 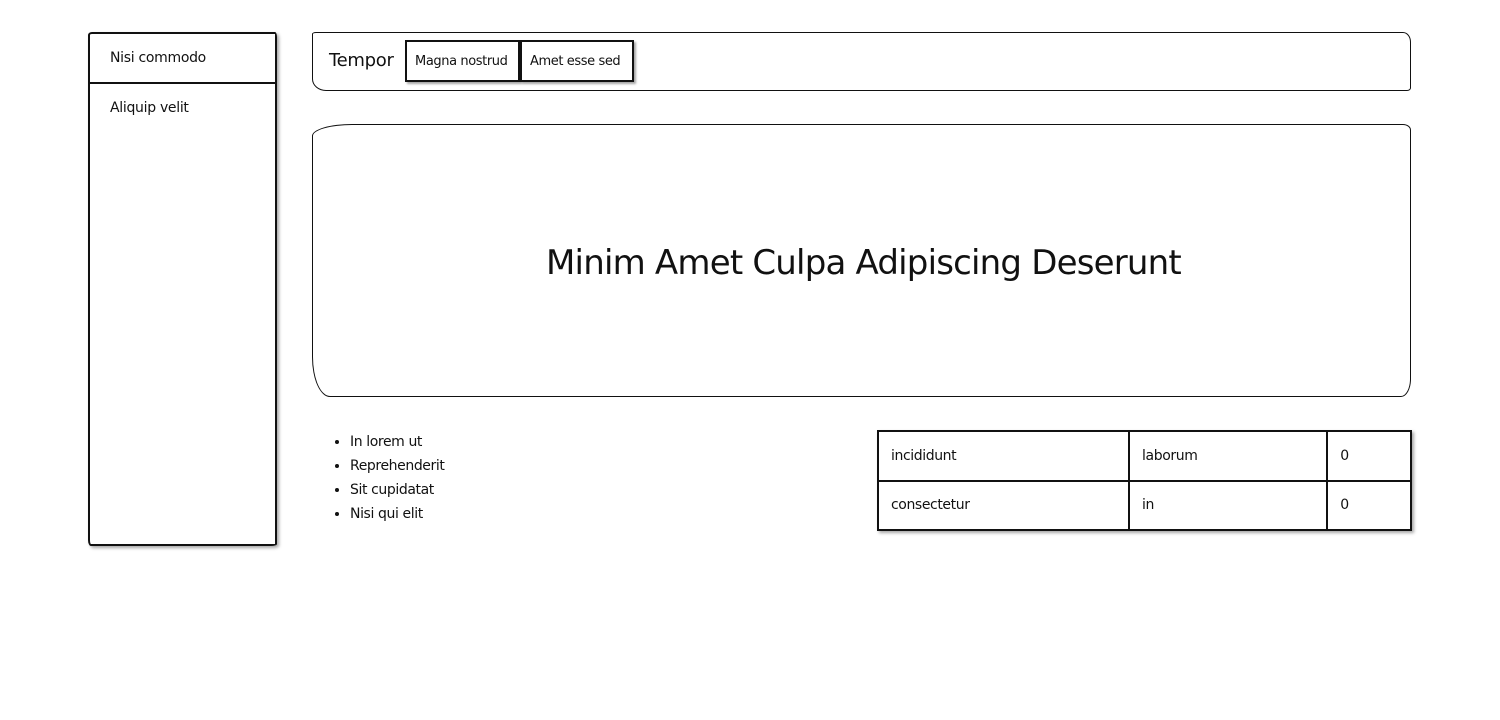 I want to click on data-table: incididunt laborum 0 consectetur in 0, so click(x=1144, y=480).